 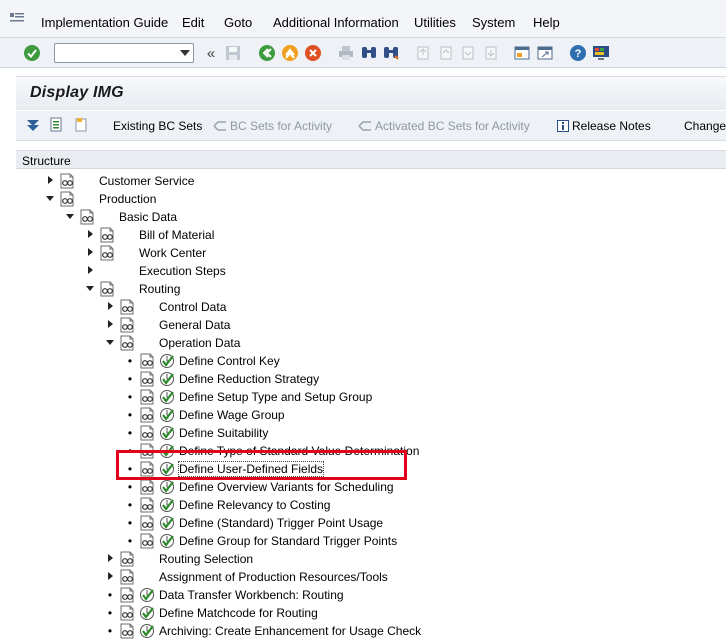 I want to click on help-icon: ?, so click(x=578, y=53).